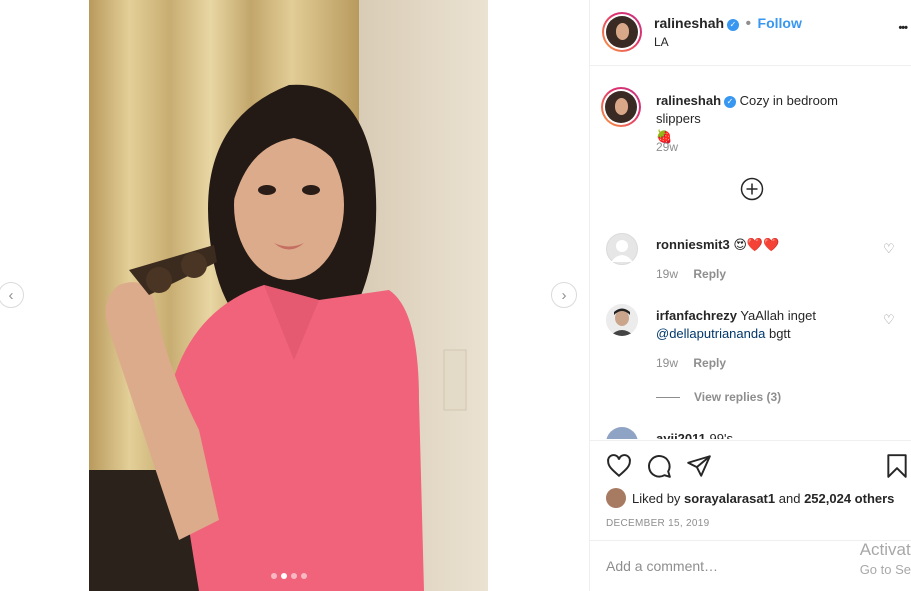 The width and height of the screenshot is (911, 591). What do you see at coordinates (44, 295) in the screenshot?
I see `left-gutter: ‹` at bounding box center [44, 295].